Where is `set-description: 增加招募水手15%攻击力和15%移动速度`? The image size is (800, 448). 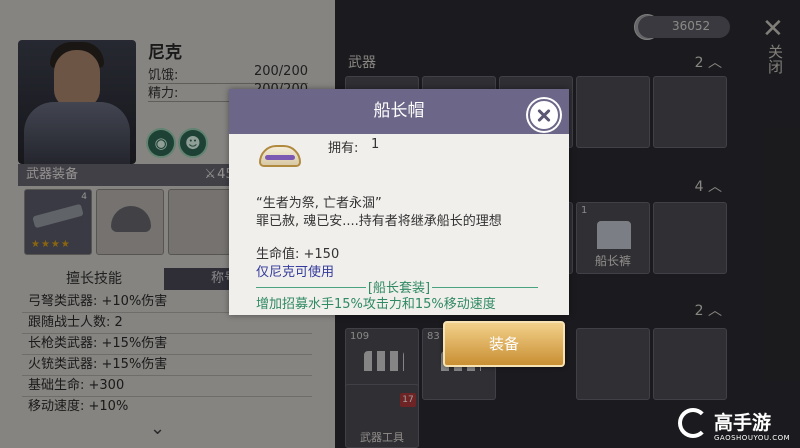
set-description: 增加招募水手15%攻击力和15%移动速度 is located at coordinates (376, 304).